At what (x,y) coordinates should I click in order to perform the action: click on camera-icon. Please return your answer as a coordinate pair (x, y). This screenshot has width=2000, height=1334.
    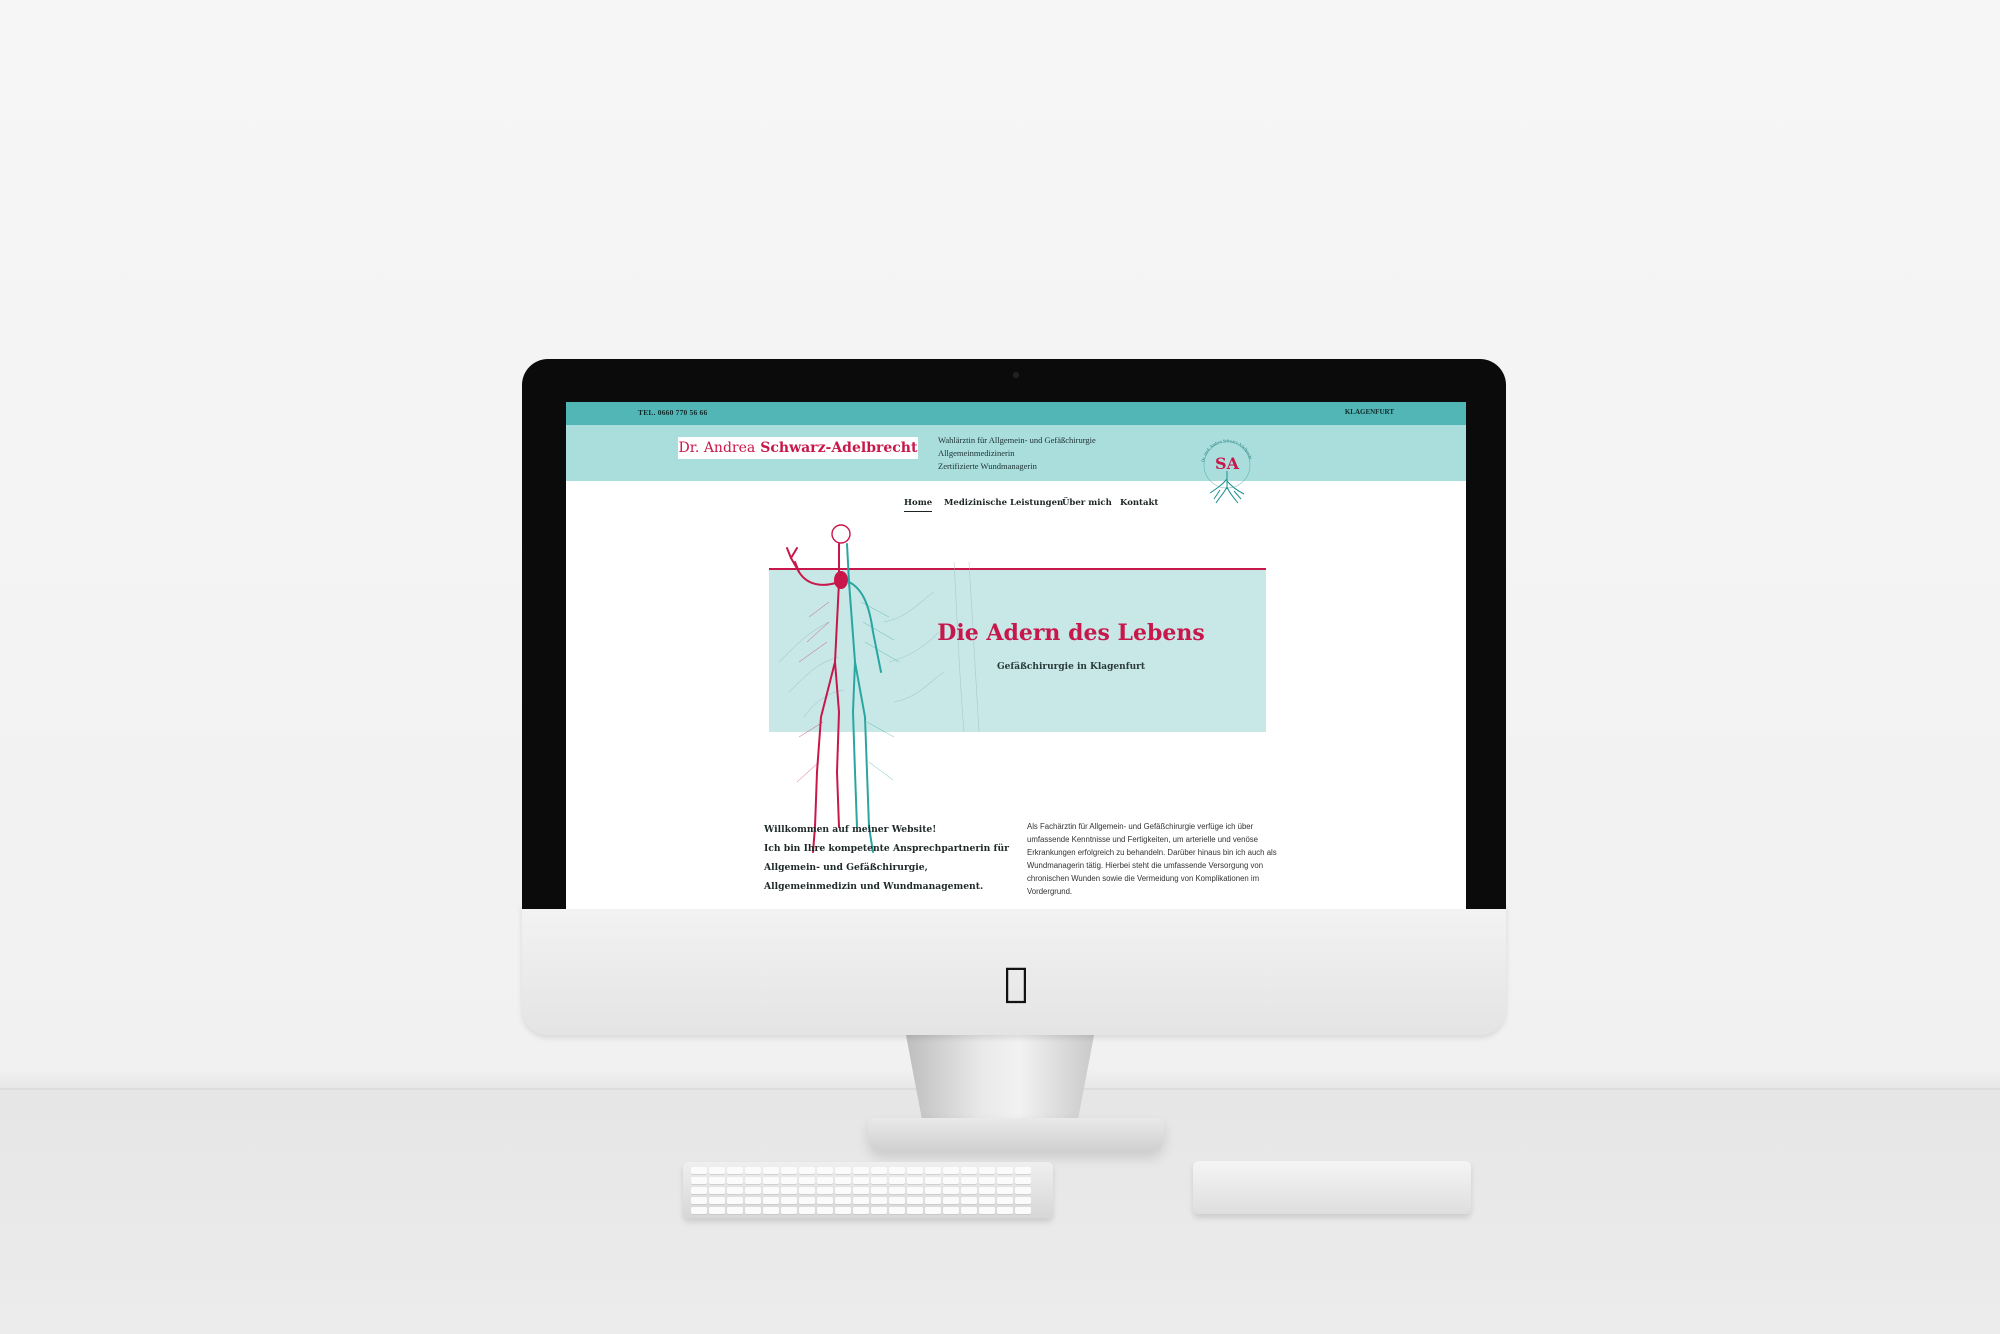
    Looking at the image, I should click on (1016, 375).